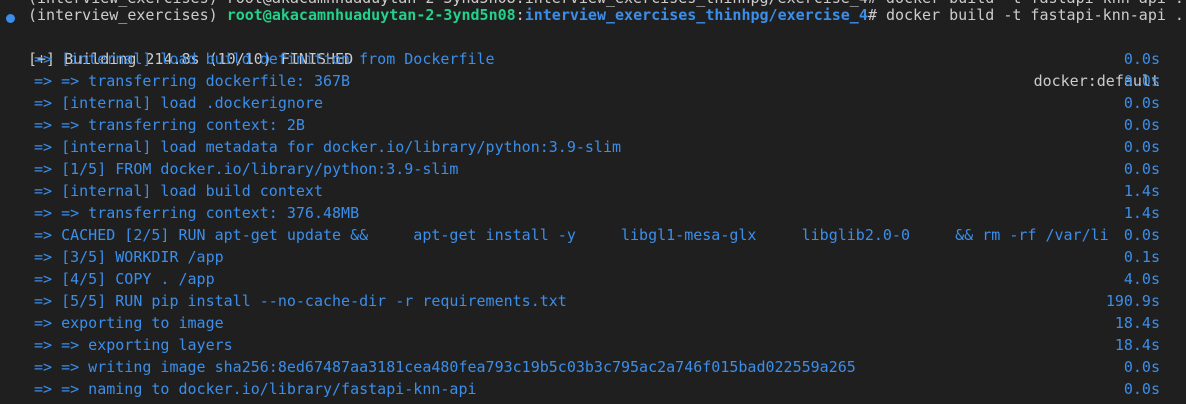  What do you see at coordinates (1034, 15) in the screenshot?
I see `command-text: docker build -t fastapi-knn-api .` at bounding box center [1034, 15].